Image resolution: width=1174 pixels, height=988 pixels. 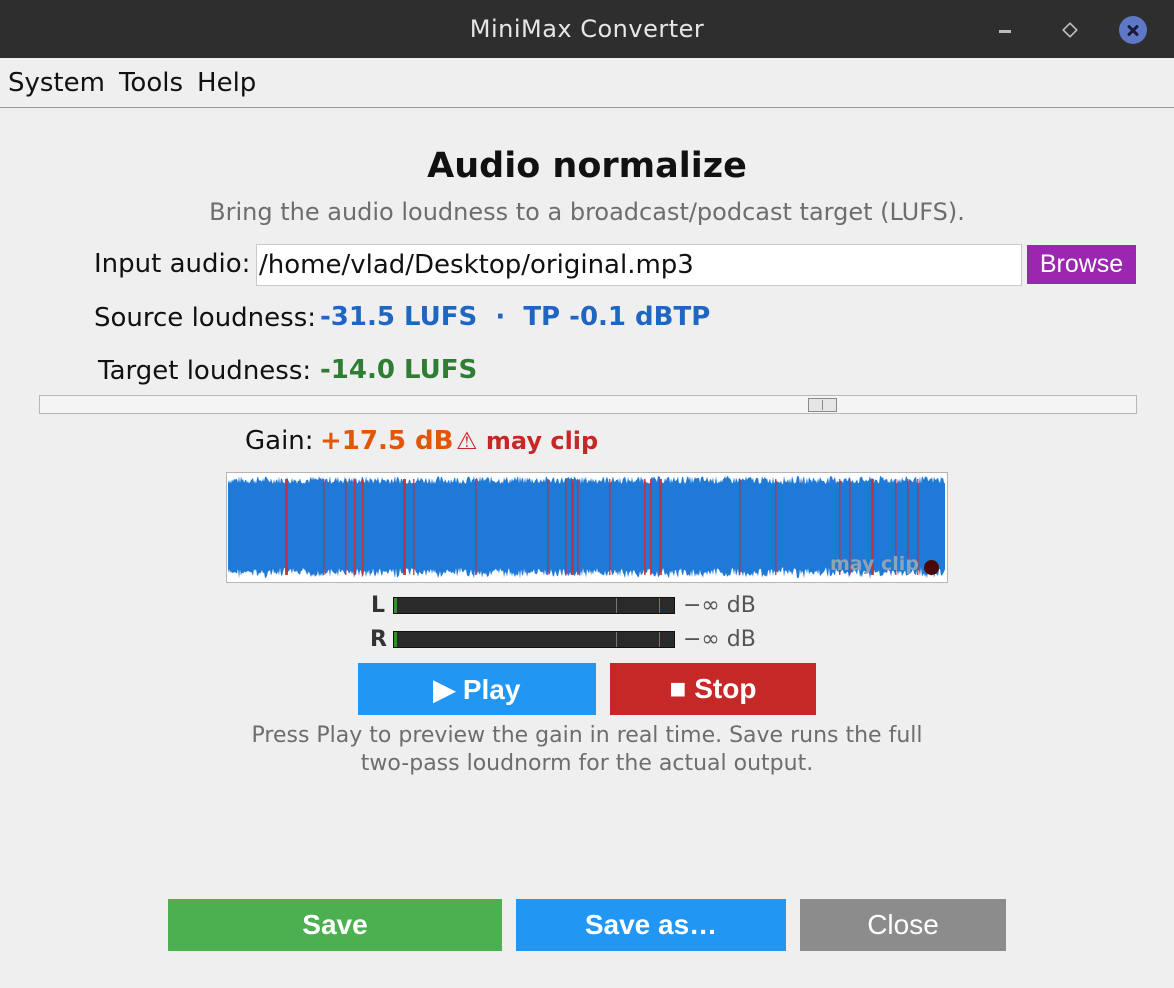 What do you see at coordinates (1133, 30) in the screenshot?
I see `close-window-icon` at bounding box center [1133, 30].